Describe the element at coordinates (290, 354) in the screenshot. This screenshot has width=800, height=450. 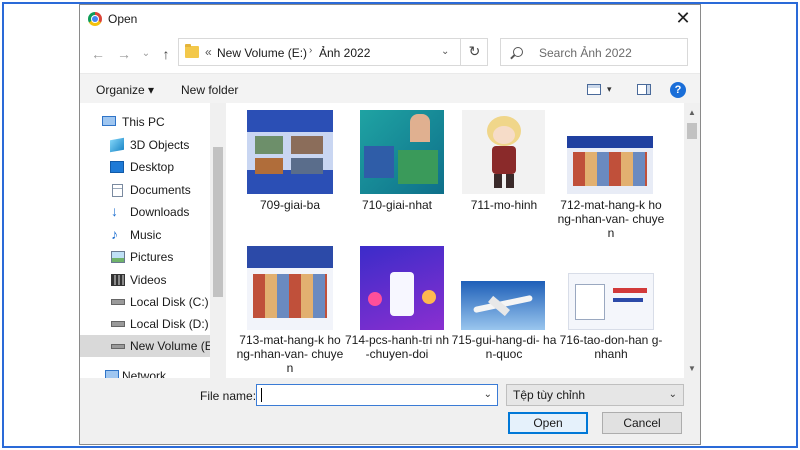
I see `file-name: 713-mat-hang-k hong-nhan-van- chuyen` at that location.